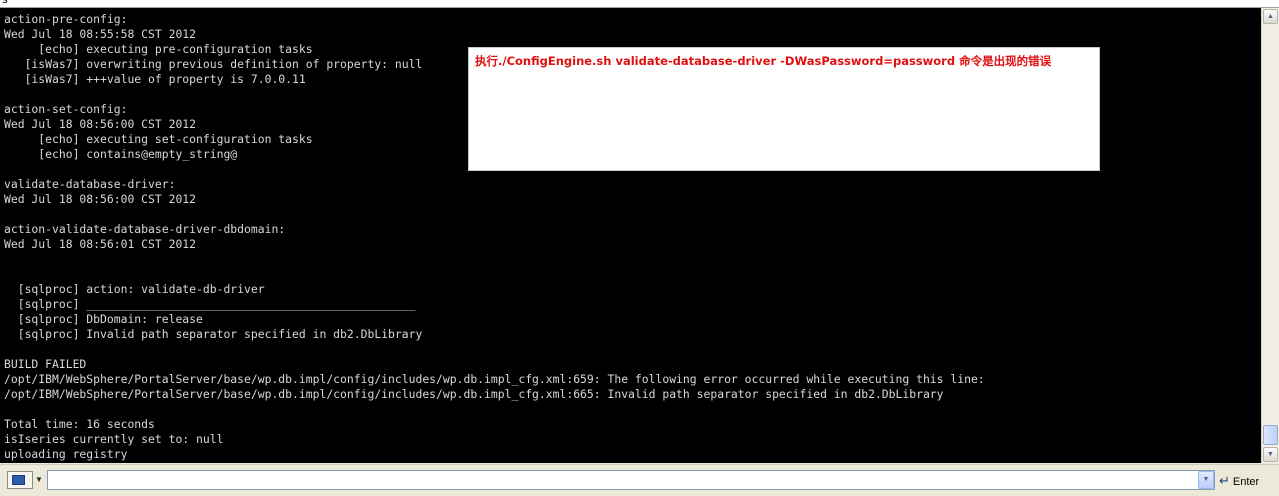 The image size is (1279, 496). I want to click on terminal-line: uploading registry, so click(66, 454).